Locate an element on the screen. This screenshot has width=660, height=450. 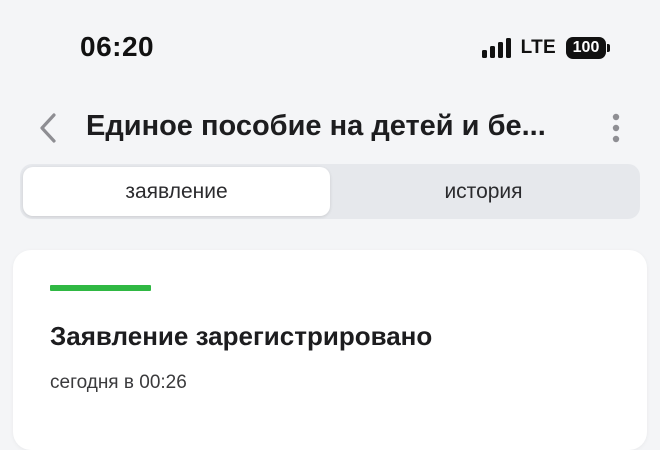
battery-tip is located at coordinates (608, 48).